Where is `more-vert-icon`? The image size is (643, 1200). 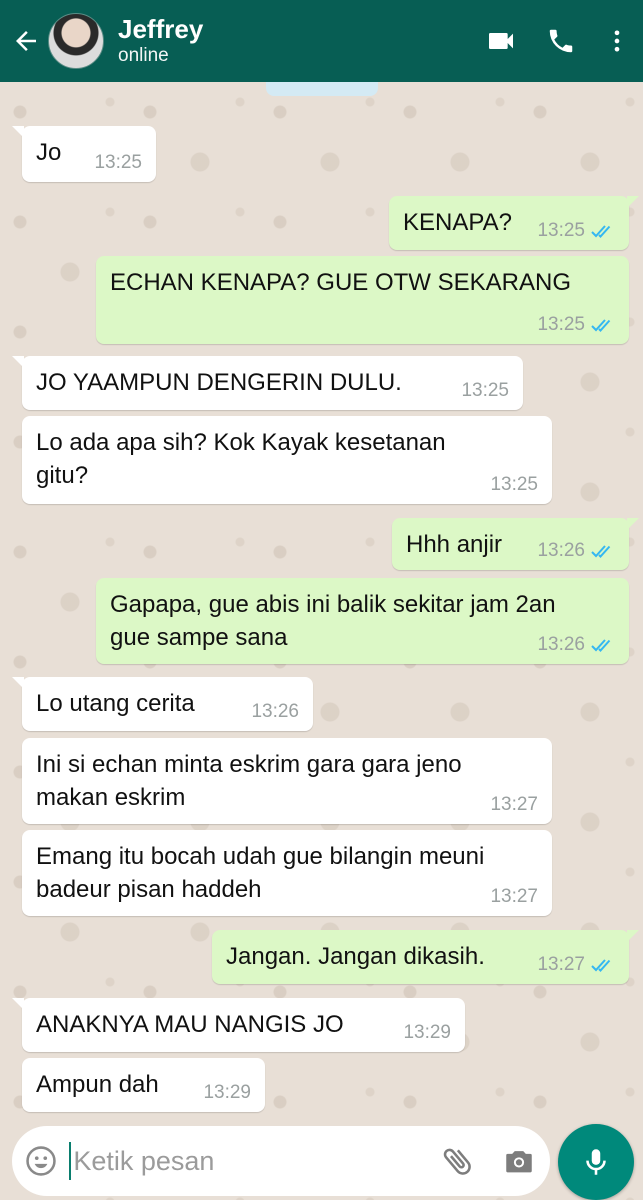 more-vert-icon is located at coordinates (617, 41).